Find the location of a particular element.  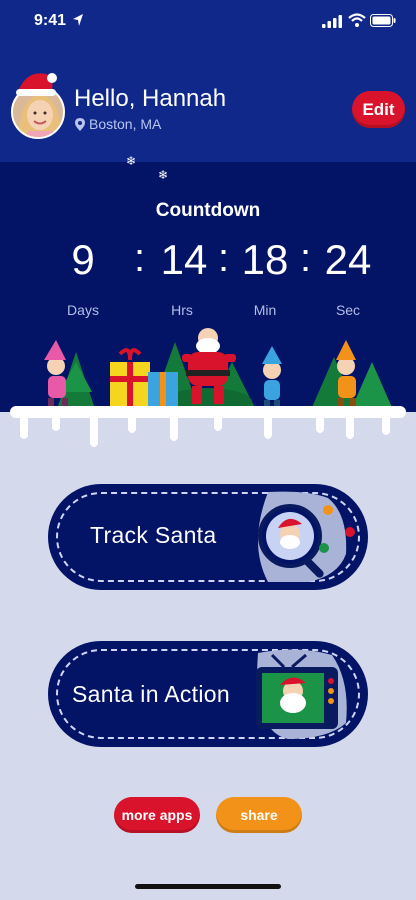

santa-in-action-label: Santa in Action is located at coordinates (151, 694).